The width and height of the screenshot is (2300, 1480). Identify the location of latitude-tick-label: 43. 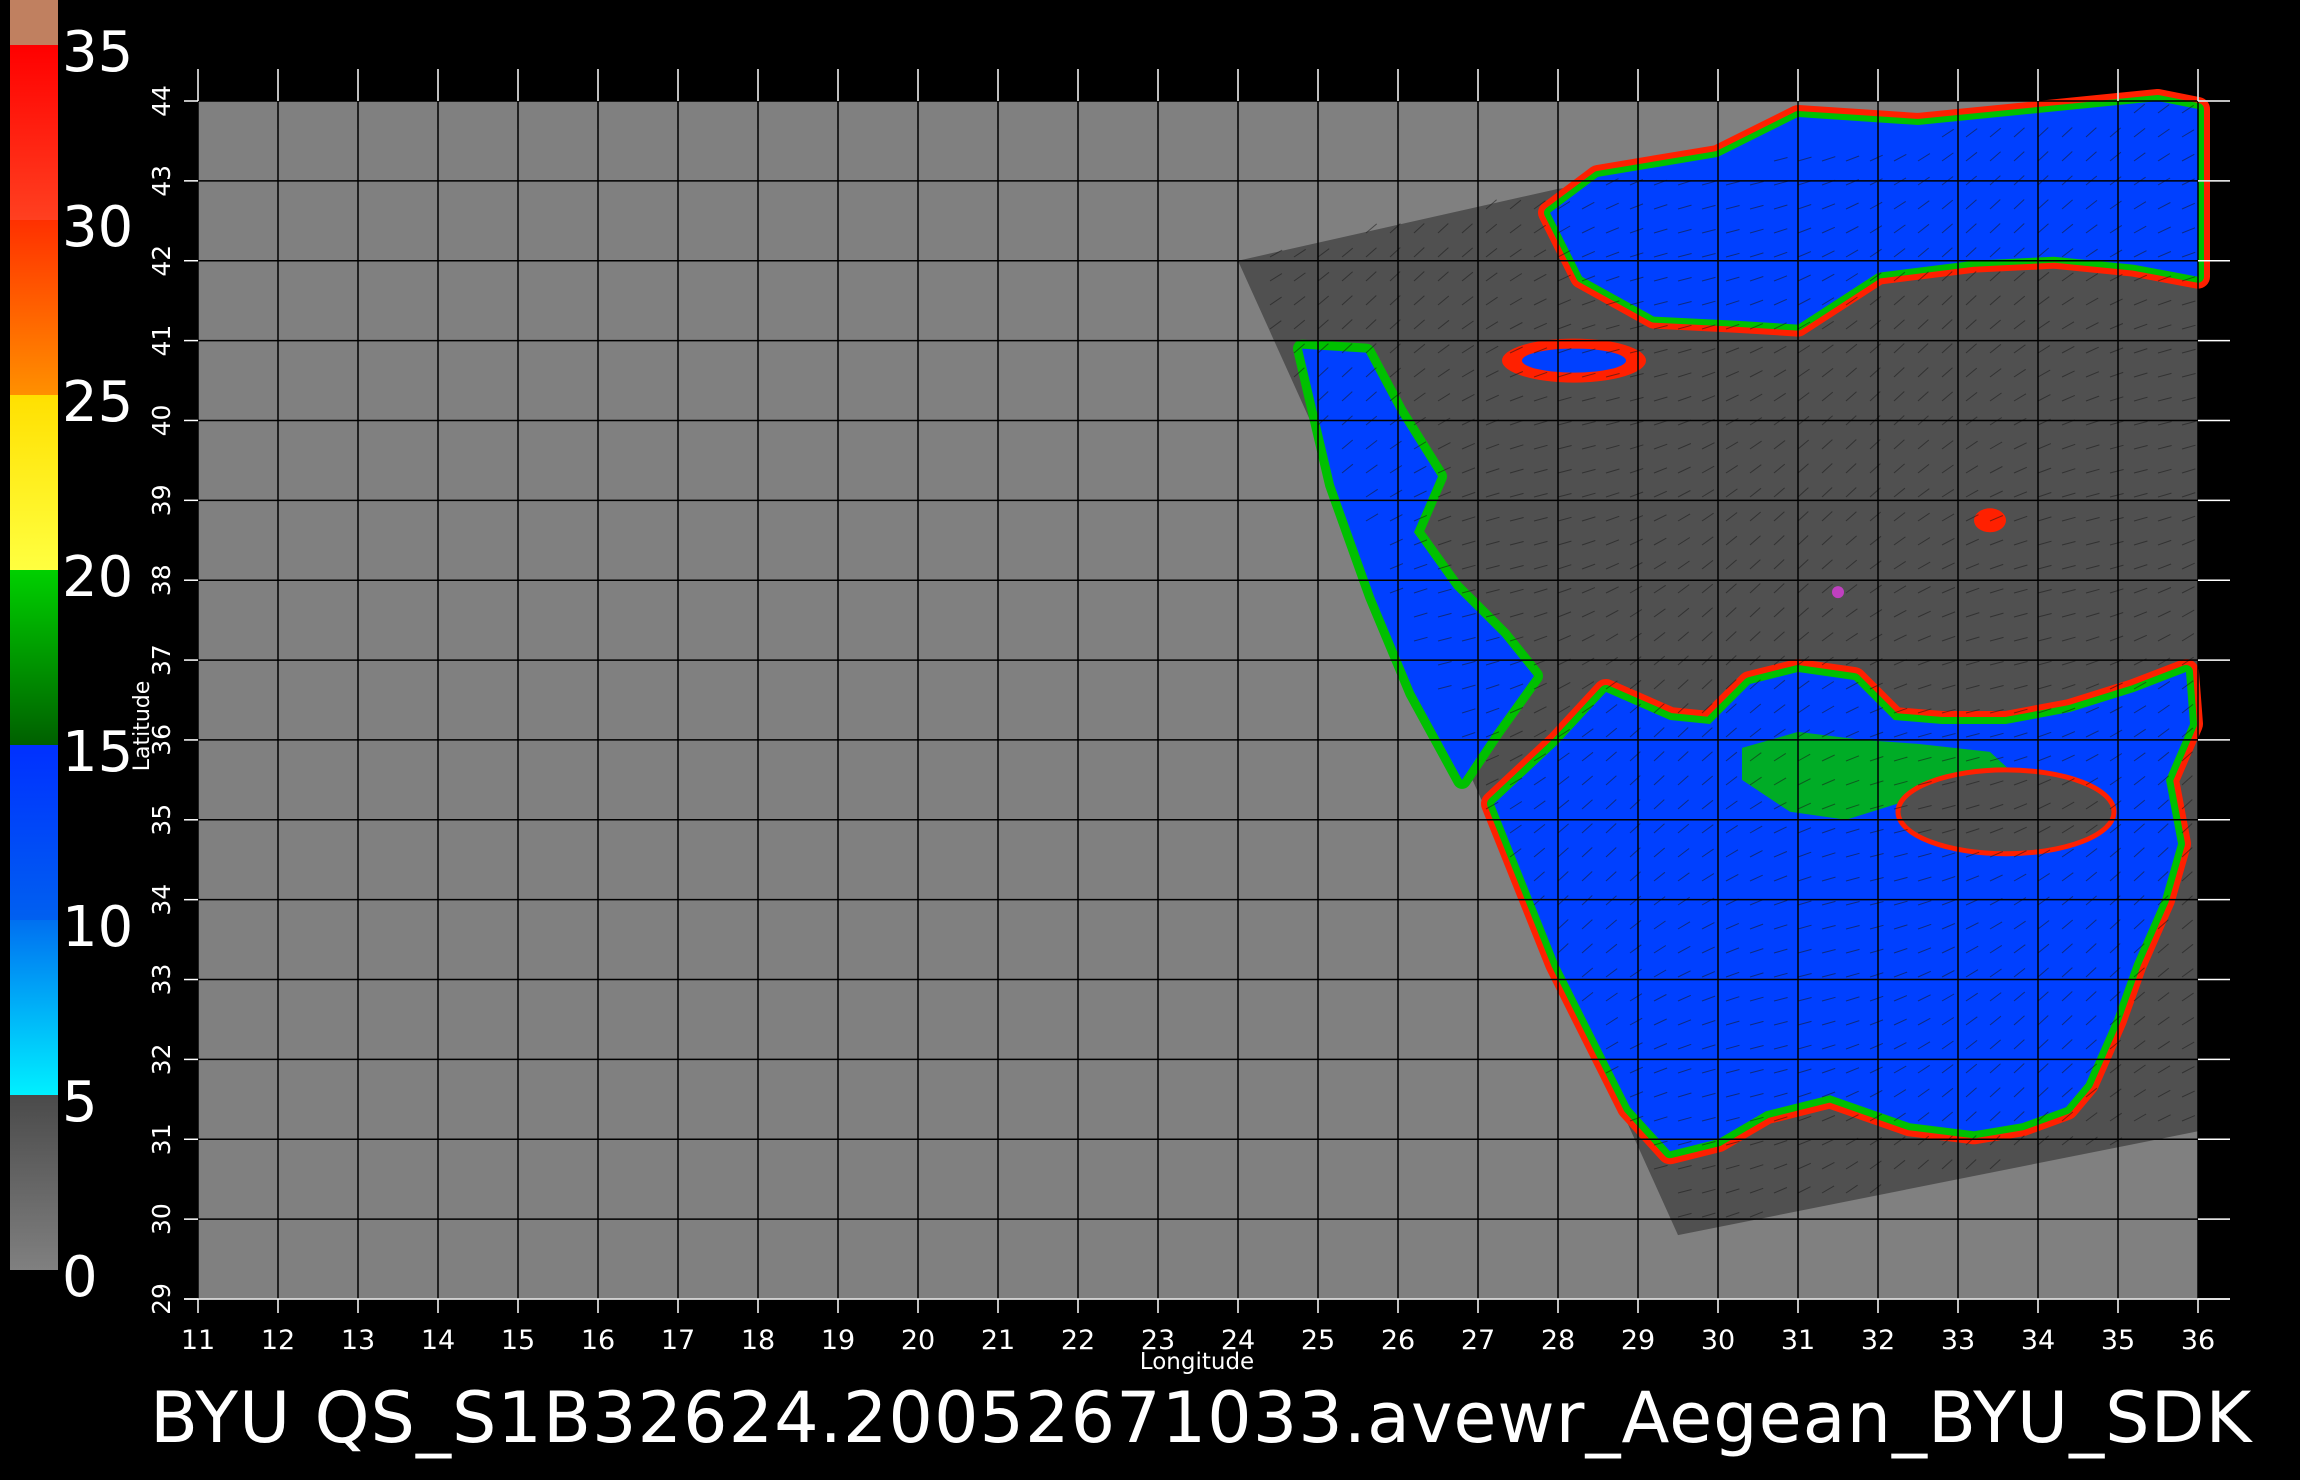
(161, 181).